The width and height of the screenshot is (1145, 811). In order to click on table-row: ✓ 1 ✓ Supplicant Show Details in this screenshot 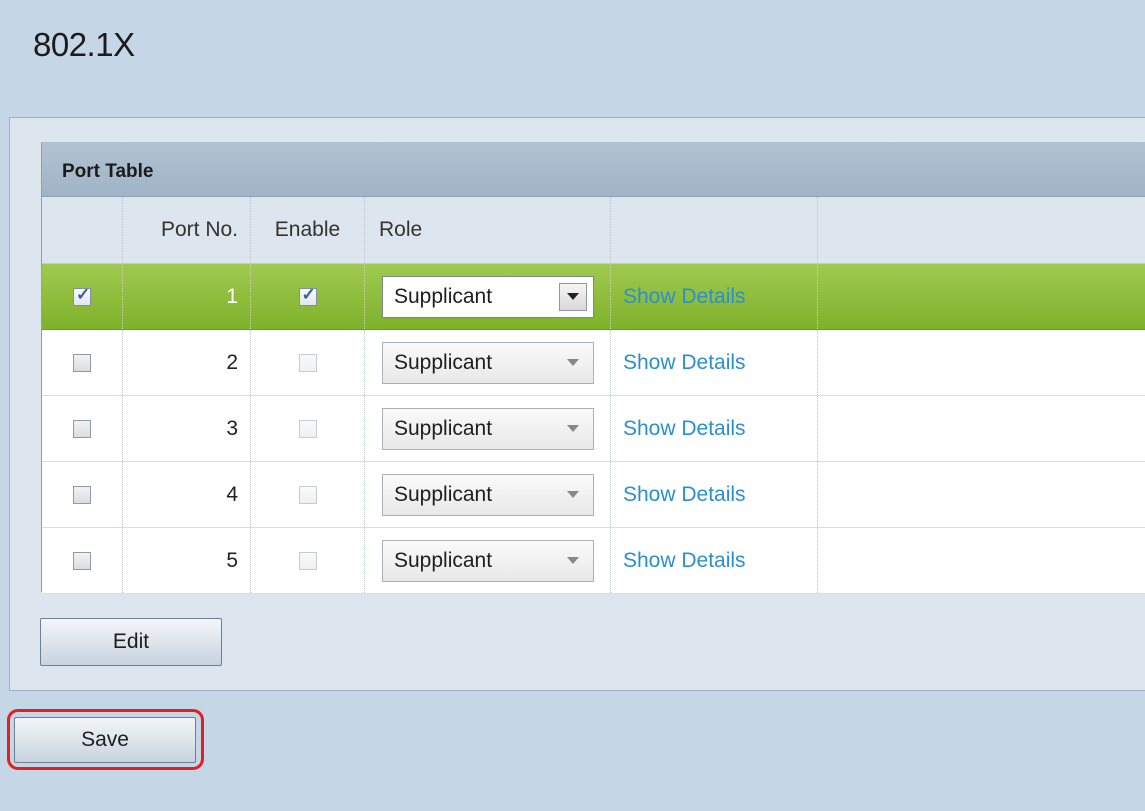, I will do `click(593, 297)`.